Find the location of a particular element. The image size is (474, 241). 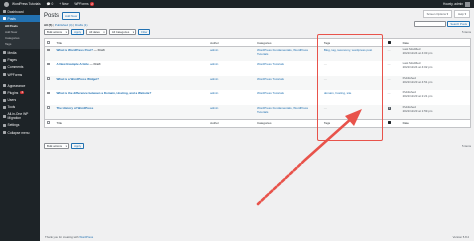

menu-comments: Comments is located at coordinates (20, 67).